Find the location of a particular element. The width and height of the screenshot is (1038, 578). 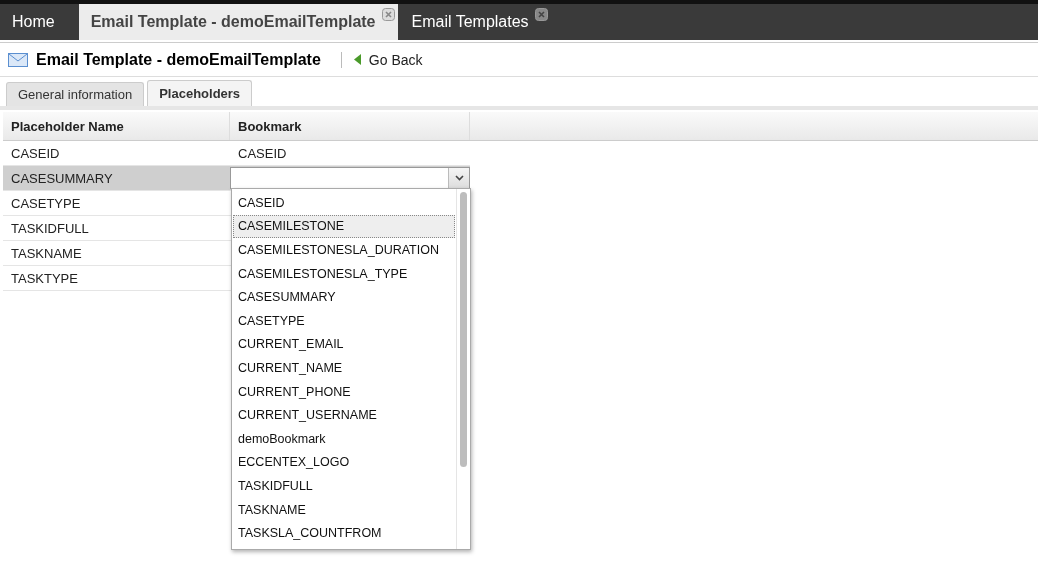

table-cell-text: CASESUMMARY is located at coordinates (62, 178).